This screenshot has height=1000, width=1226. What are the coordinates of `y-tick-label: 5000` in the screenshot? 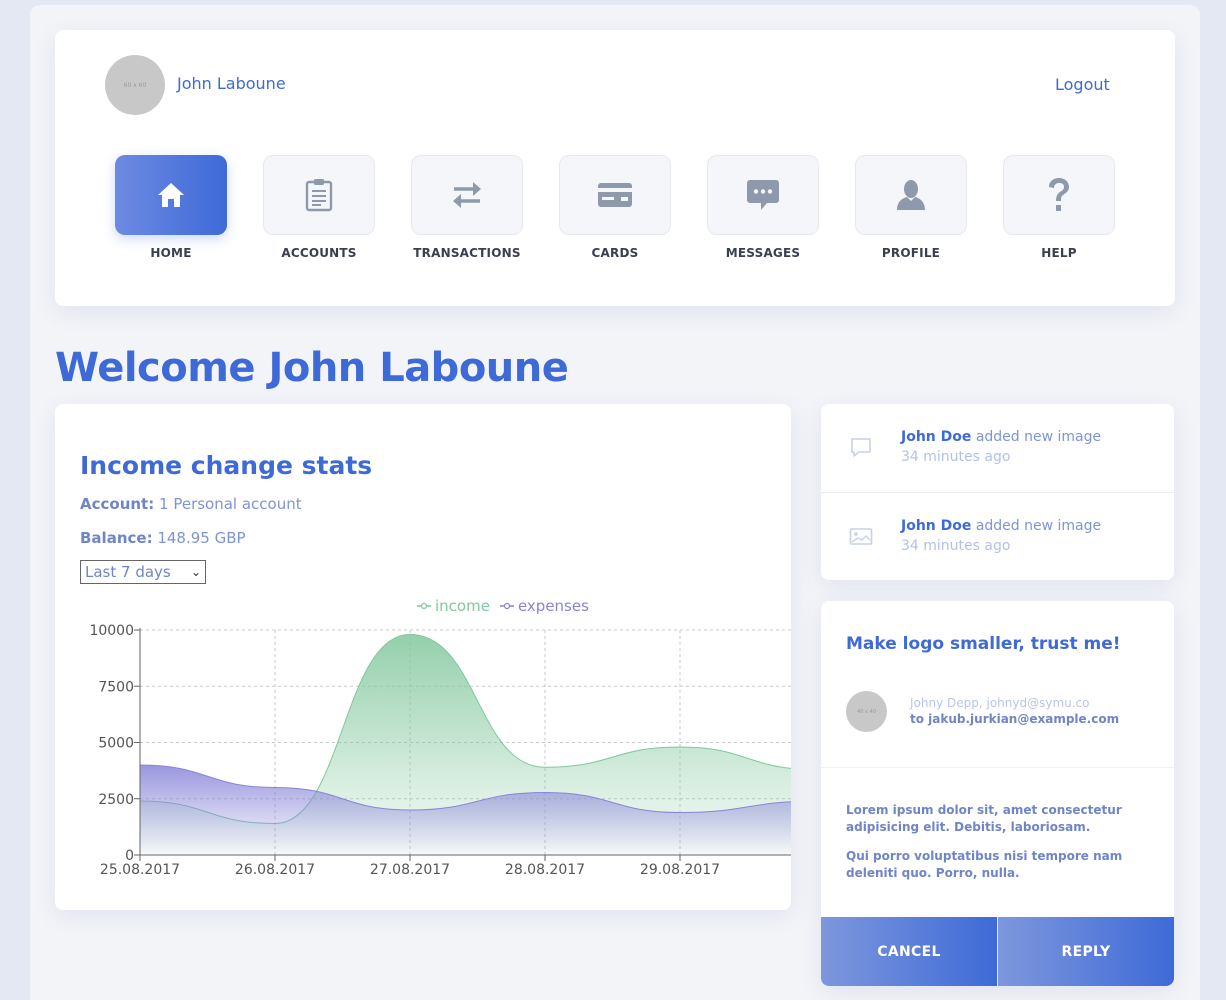 It's located at (116, 744).